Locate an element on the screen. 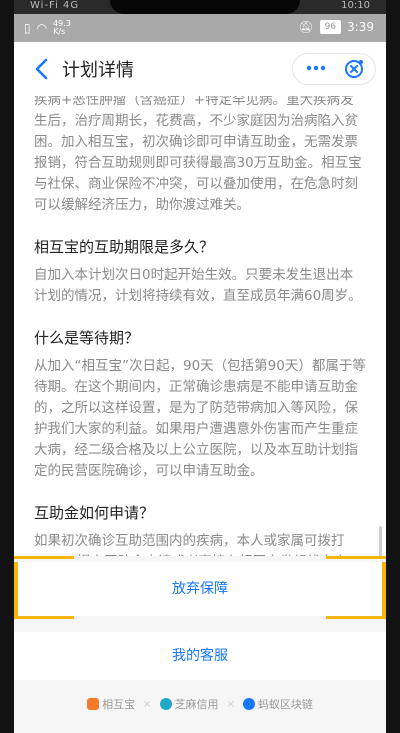 The width and height of the screenshot is (400, 733). mini-app-capsule is located at coordinates (334, 69).